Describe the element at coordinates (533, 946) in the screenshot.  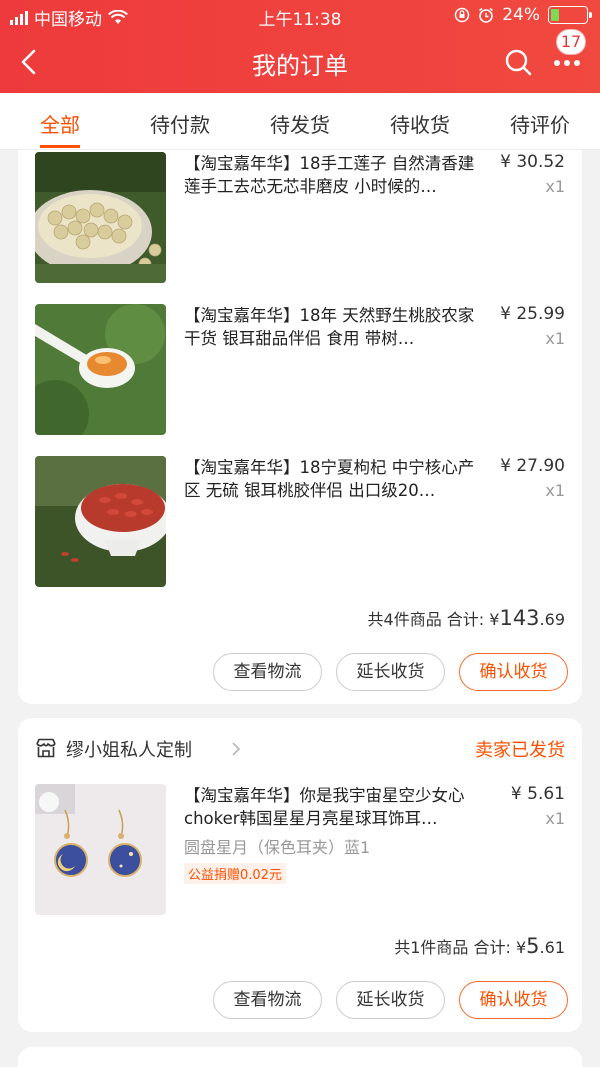
I see `order-total-integer: 5` at that location.